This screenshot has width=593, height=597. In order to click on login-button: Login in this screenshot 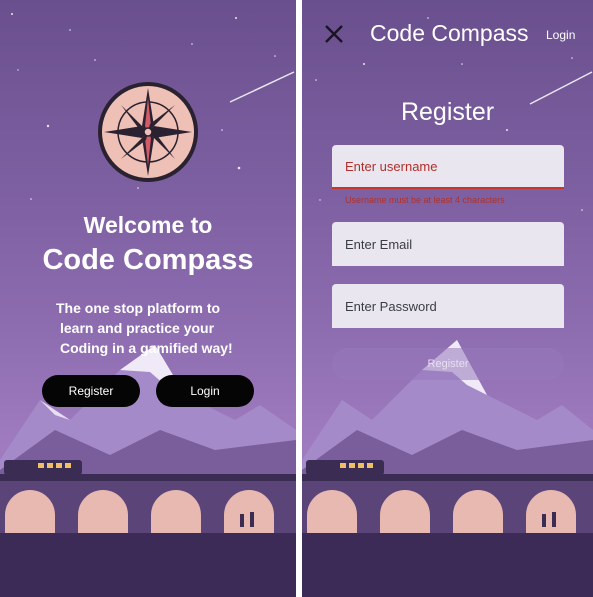, I will do `click(205, 391)`.